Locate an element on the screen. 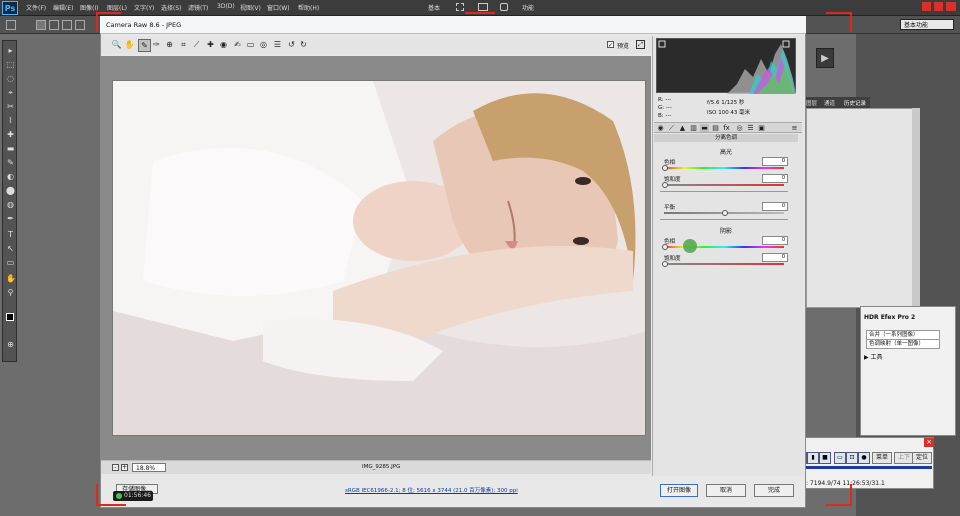 Image resolution: width=960 pixels, height=516 pixels. hdr-tools-section: ▶ 工具 is located at coordinates (873, 356).